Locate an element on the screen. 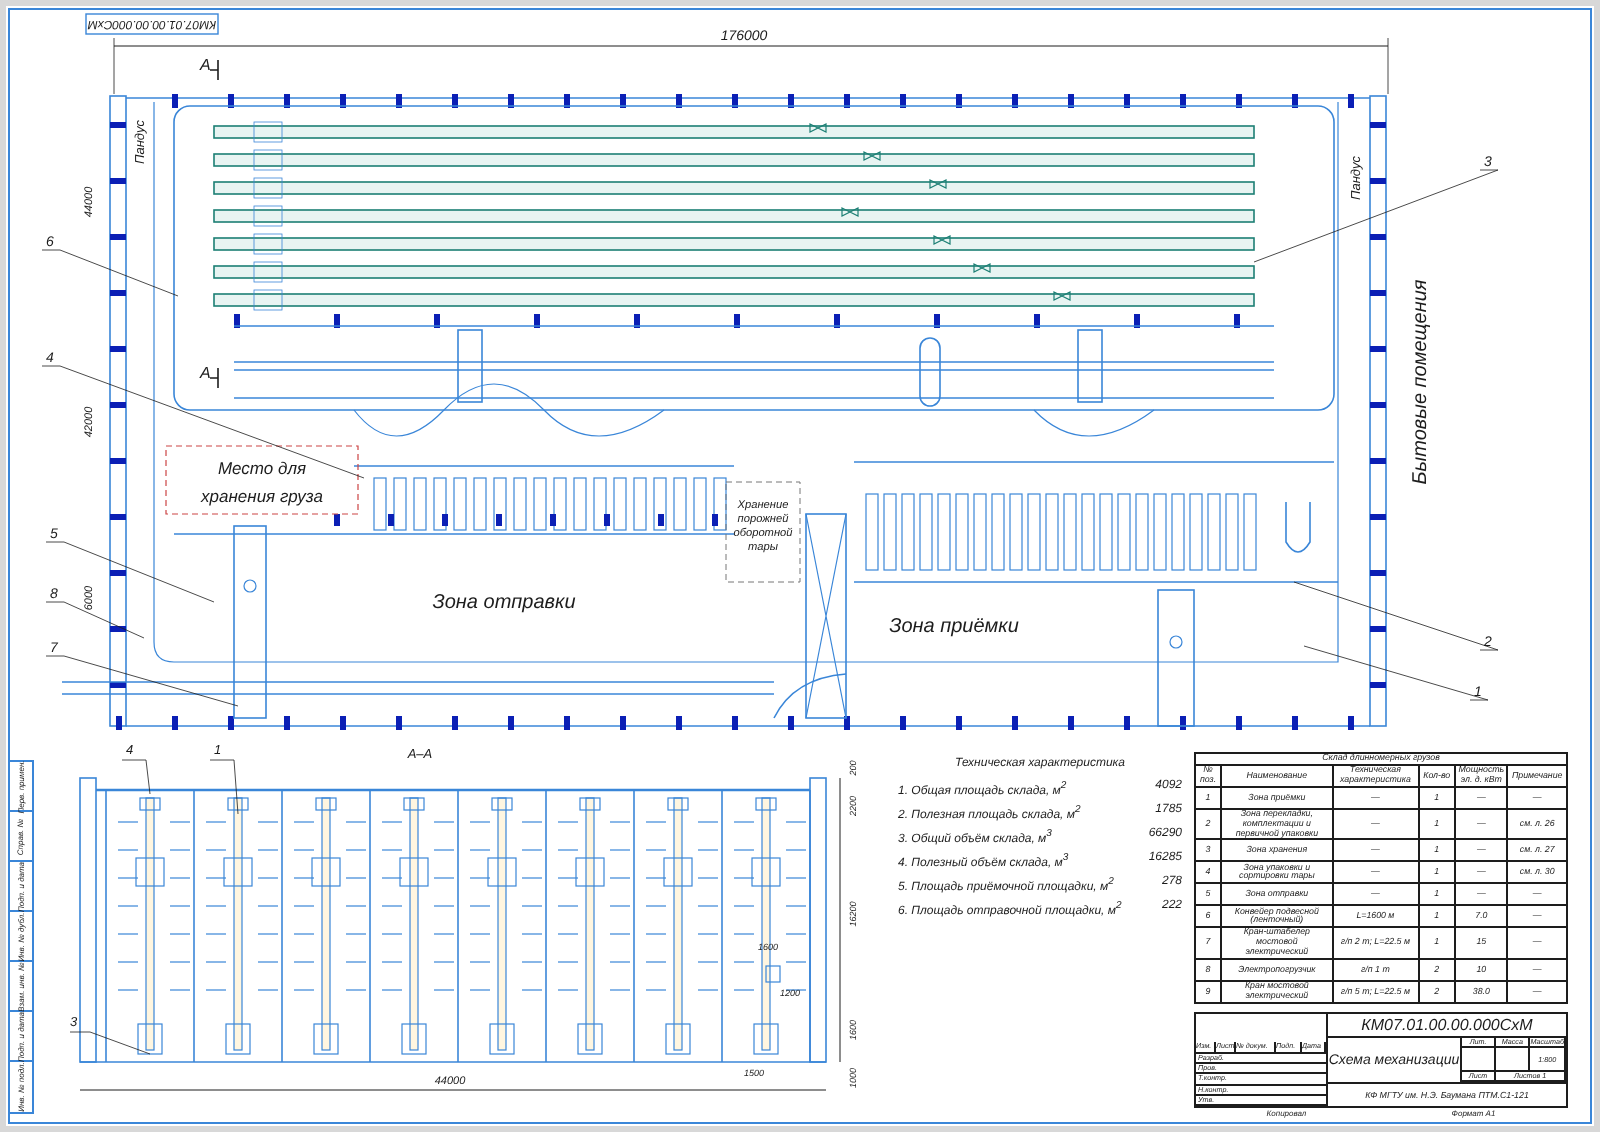  drawing-code: КМ07.01.00.00.000СхМ is located at coordinates (1447, 1026).